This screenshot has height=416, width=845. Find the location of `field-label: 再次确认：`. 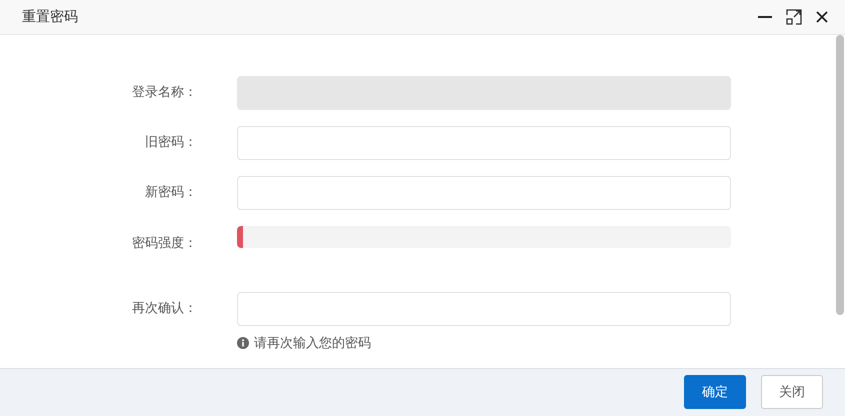

field-label: 再次确认： is located at coordinates (164, 309).